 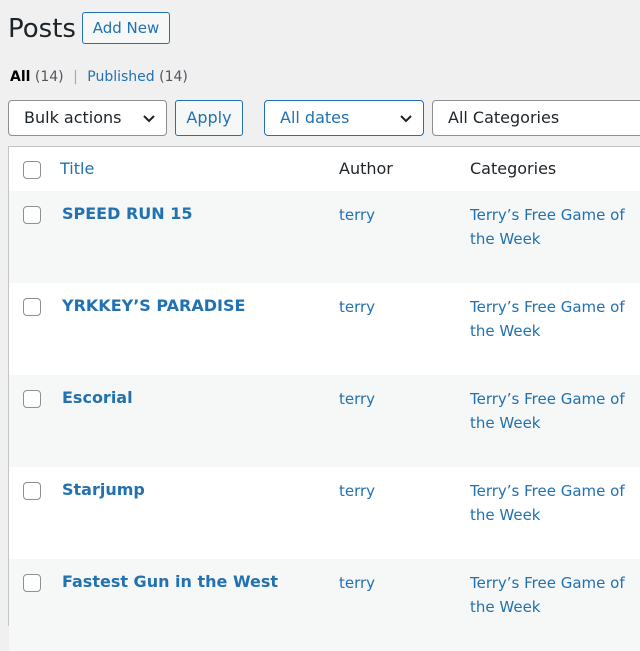 I want to click on bulk-actions-value: Bulk actions, so click(x=73, y=117).